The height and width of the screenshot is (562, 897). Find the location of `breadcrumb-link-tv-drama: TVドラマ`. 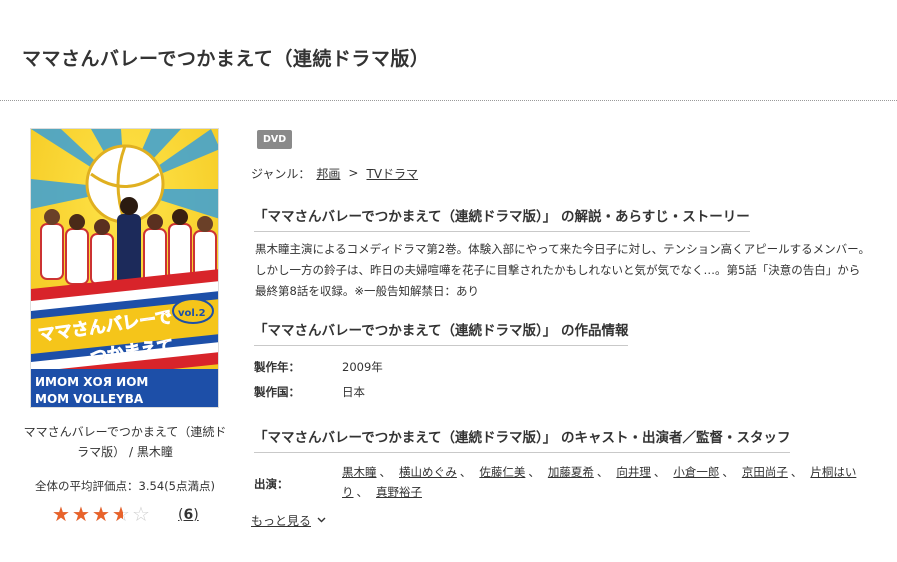

breadcrumb-link-tv-drama: TVドラマ is located at coordinates (392, 173).